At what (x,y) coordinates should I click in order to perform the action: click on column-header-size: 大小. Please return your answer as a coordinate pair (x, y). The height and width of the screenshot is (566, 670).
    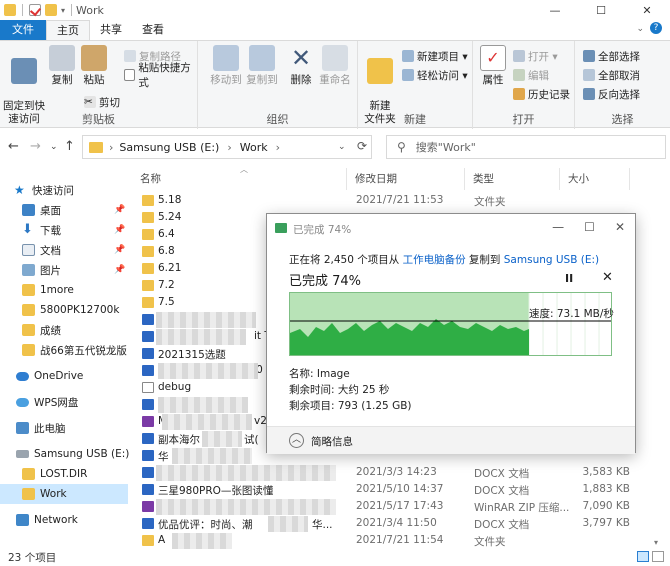
    Looking at the image, I should click on (595, 179).